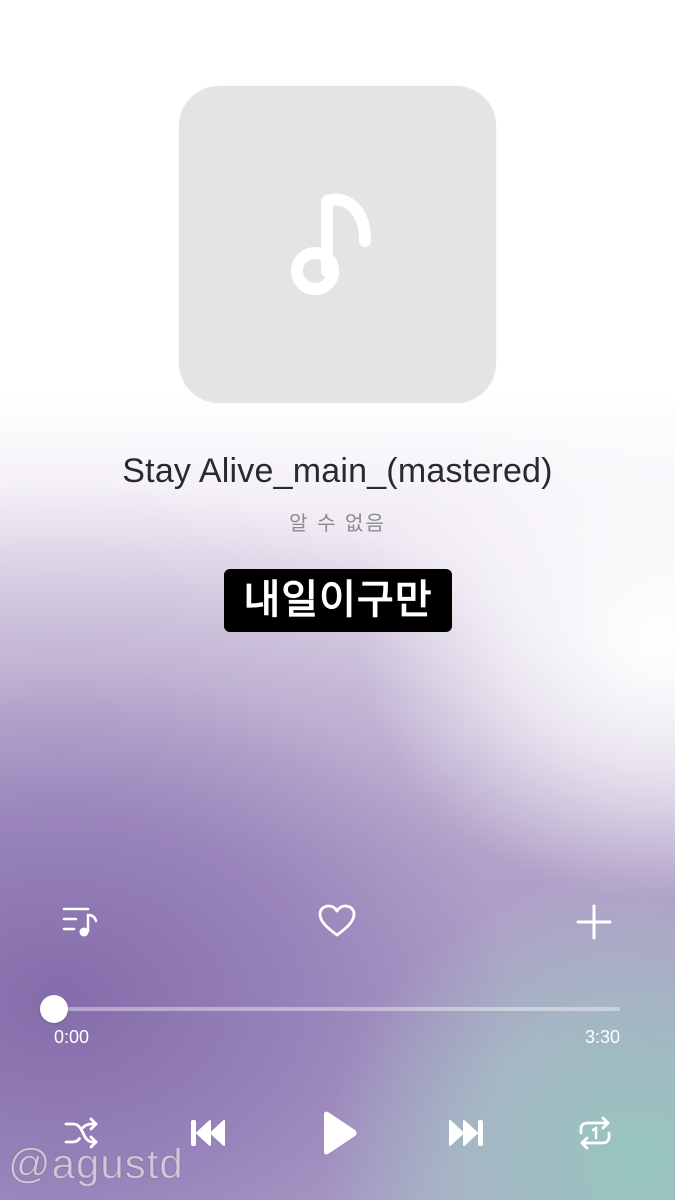 The image size is (675, 1200). Describe the element at coordinates (337, 471) in the screenshot. I see `song-title: Stay Alive_main_(mastered)` at that location.